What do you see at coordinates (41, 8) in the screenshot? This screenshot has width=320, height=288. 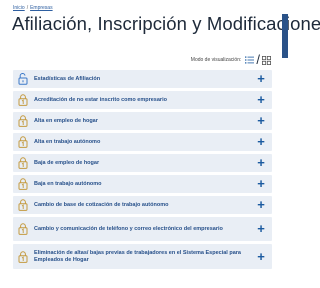 I see `breadcrumb-current-link: Empresas` at bounding box center [41, 8].